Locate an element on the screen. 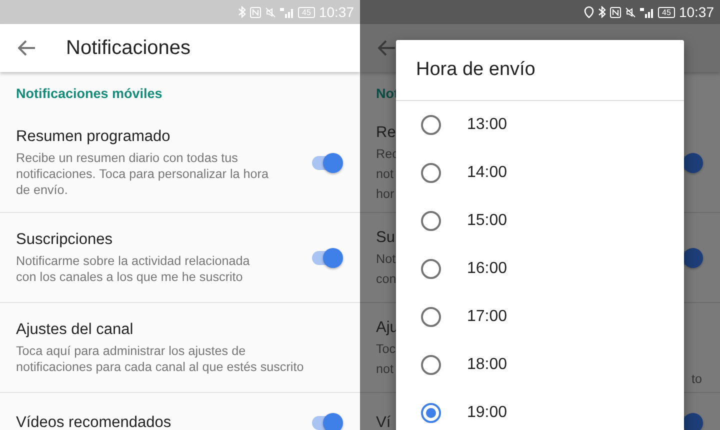 This screenshot has height=430, width=720. dialog-title: Hora de envío is located at coordinates (540, 70).